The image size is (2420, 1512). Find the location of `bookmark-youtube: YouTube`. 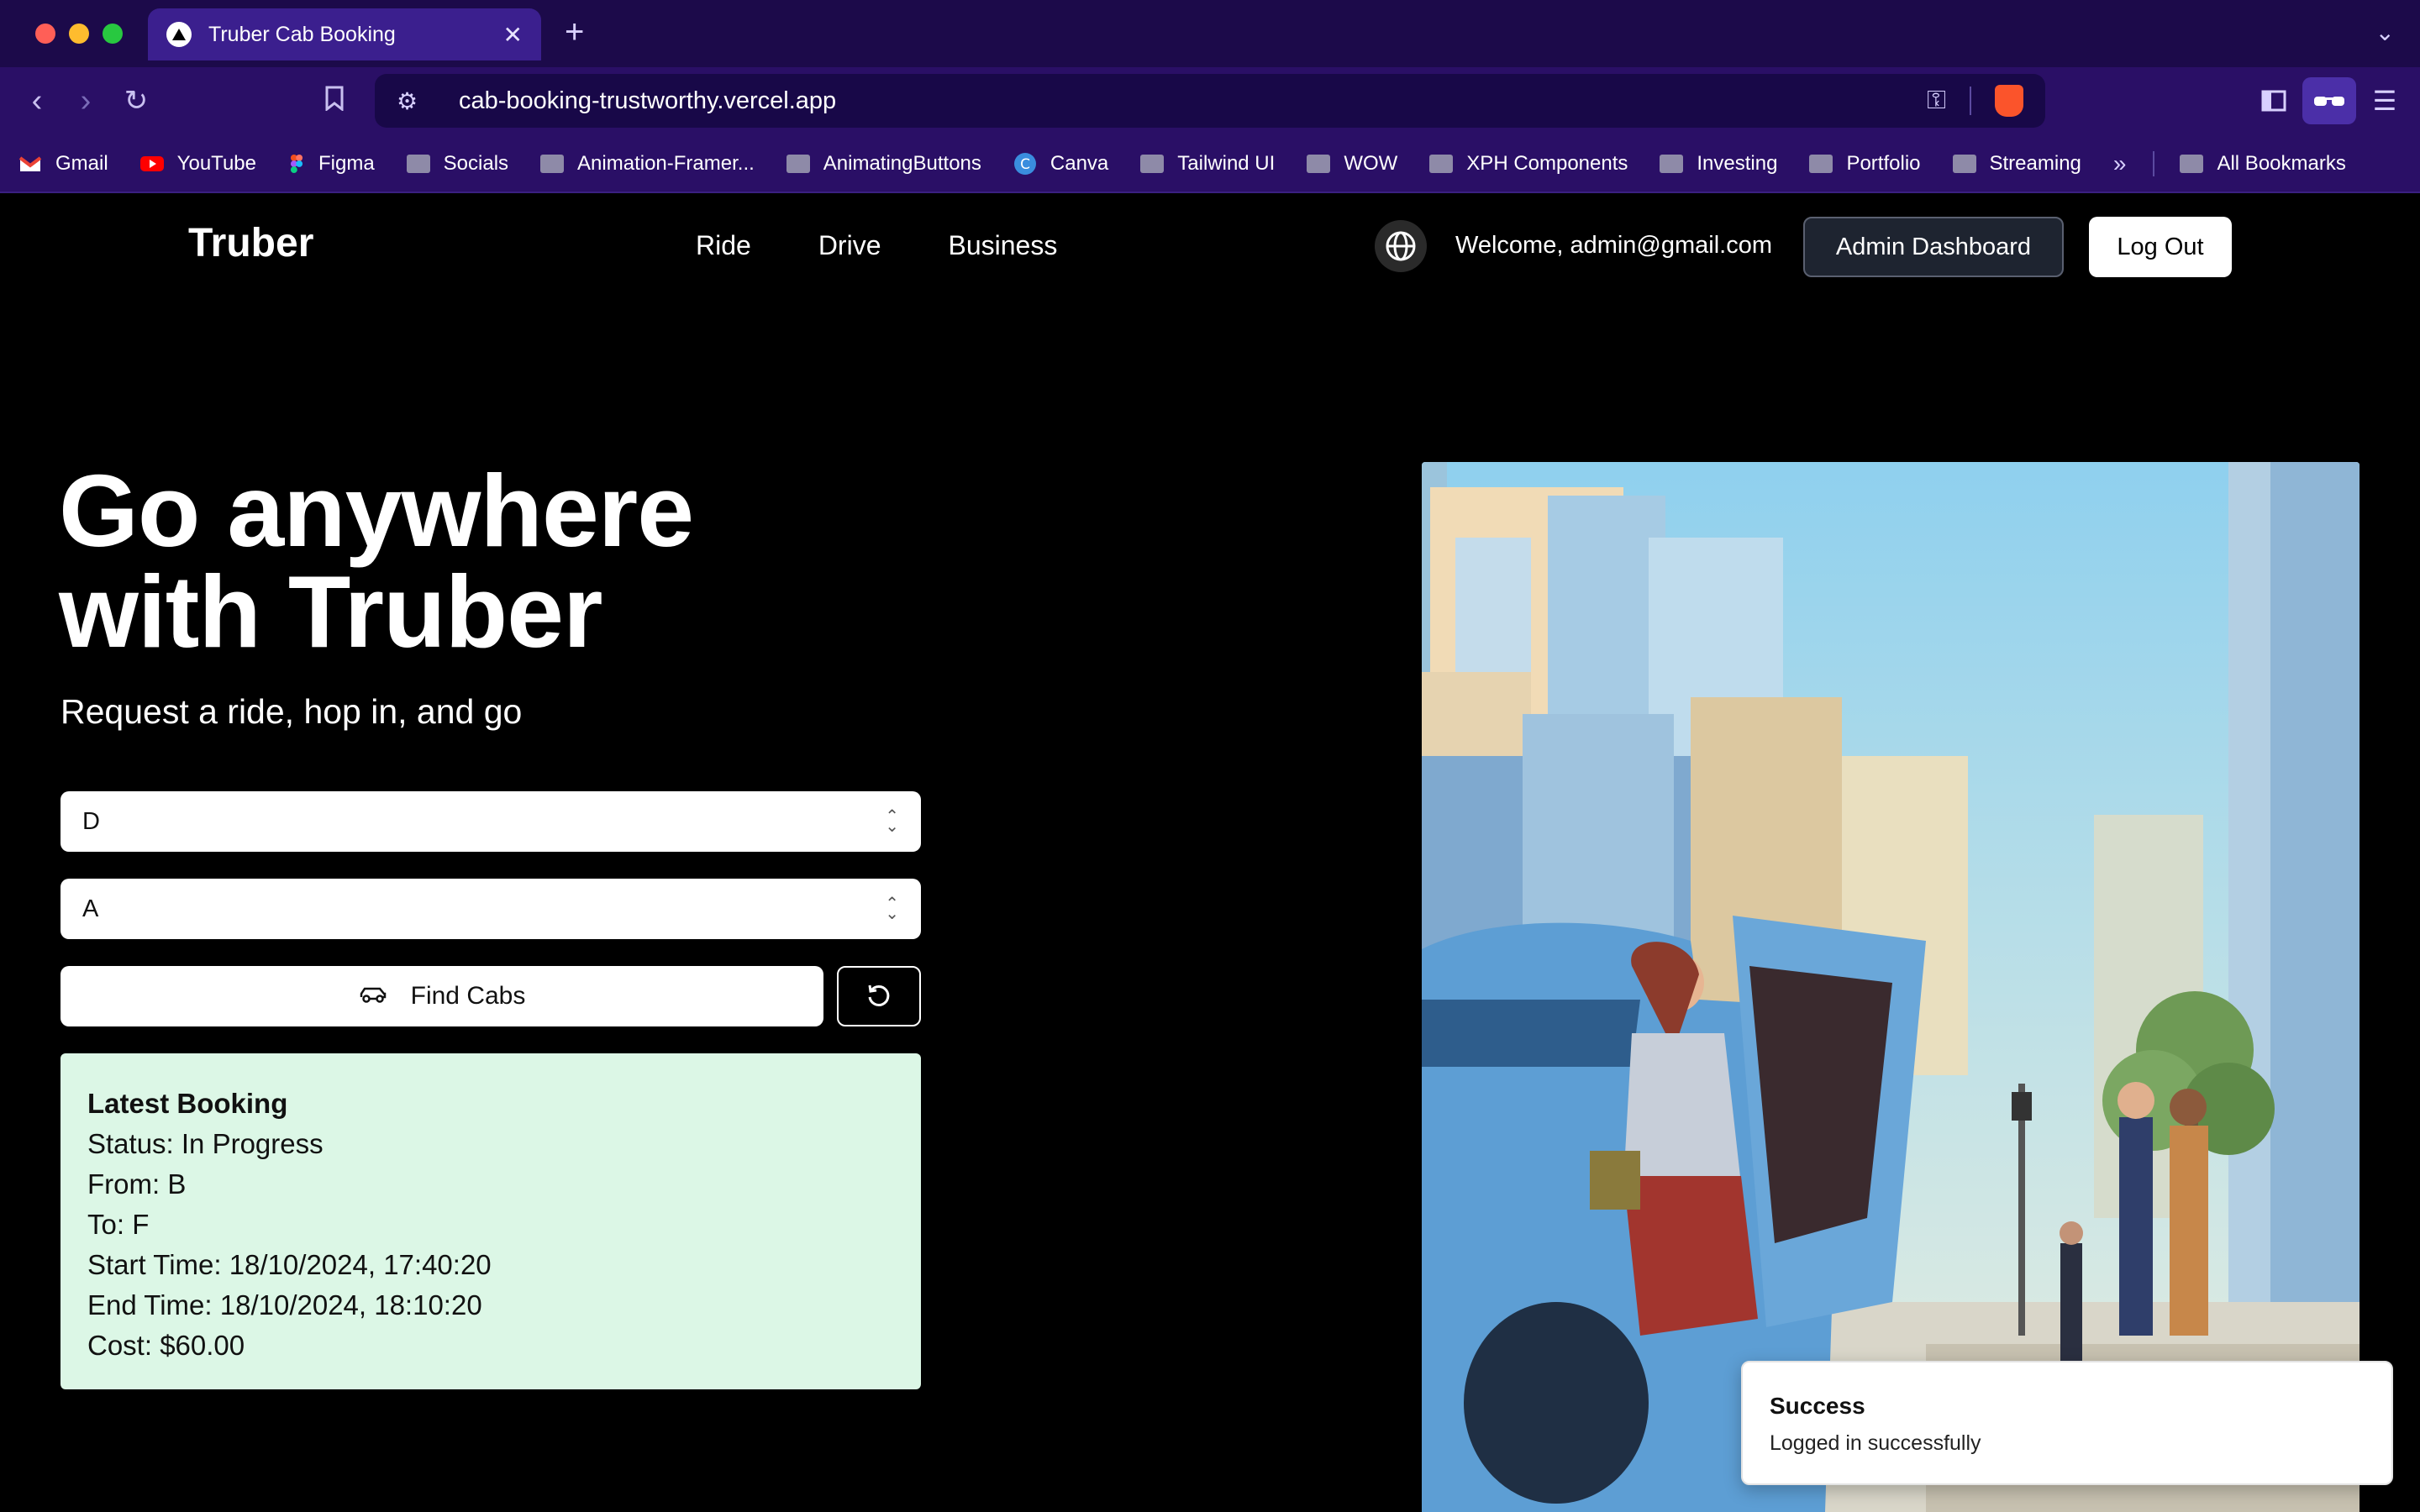

bookmark-youtube: YouTube is located at coordinates (197, 164).